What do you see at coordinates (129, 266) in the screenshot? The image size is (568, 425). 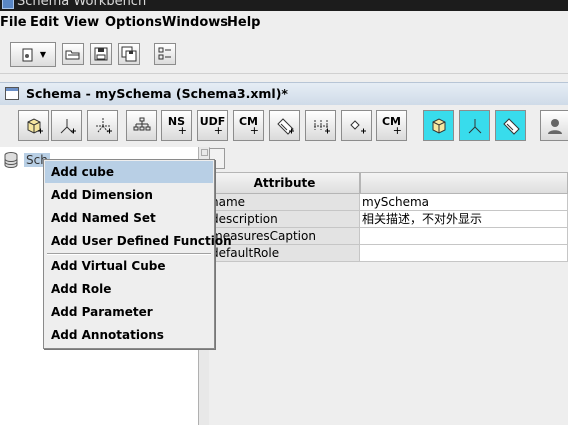 I see `menu-item-add-virtual-cube: Add Virtual Cube` at bounding box center [129, 266].